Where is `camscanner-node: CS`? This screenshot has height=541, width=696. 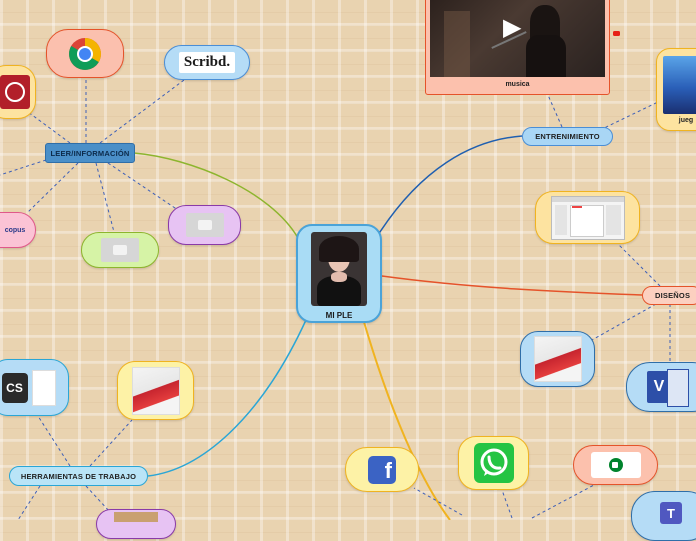
camscanner-node: CS is located at coordinates (34, 387).